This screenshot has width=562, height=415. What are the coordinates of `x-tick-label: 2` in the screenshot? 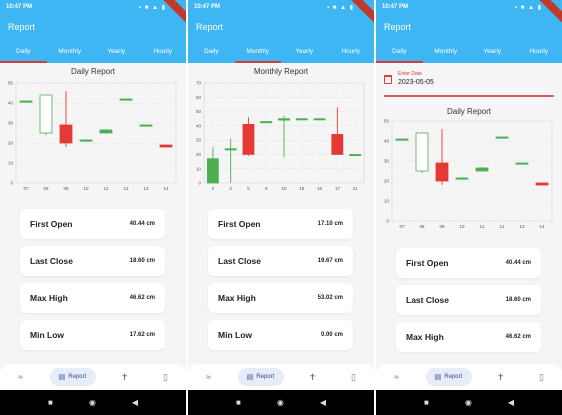 It's located at (213, 188).